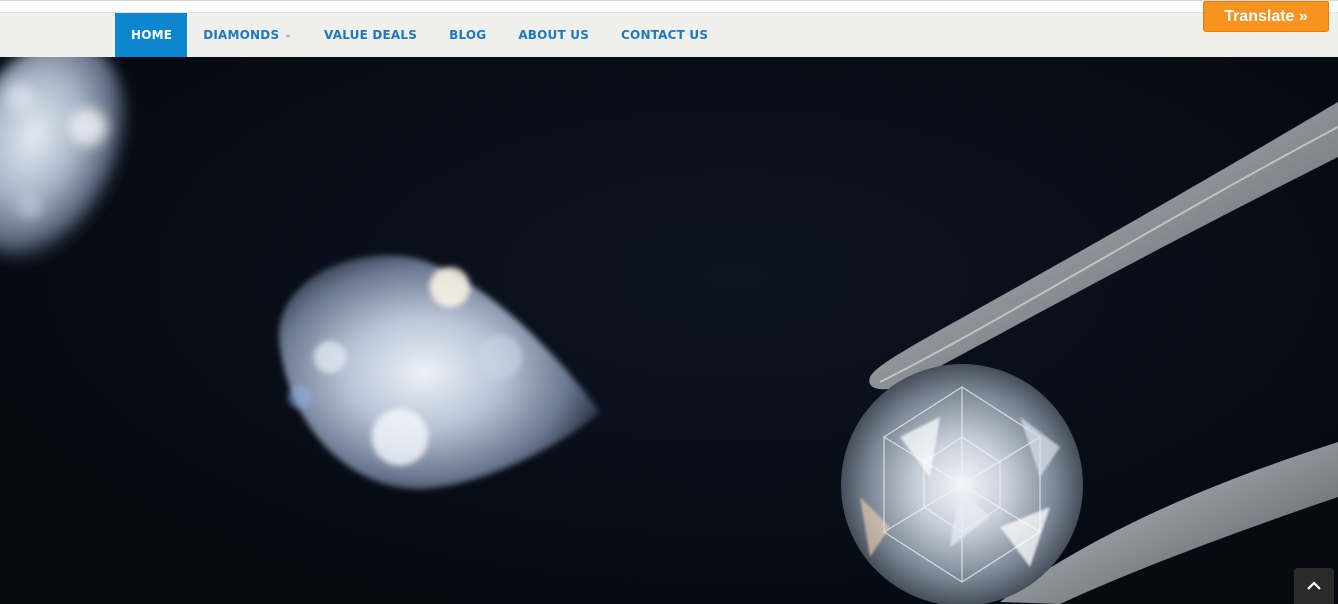 Image resolution: width=1338 pixels, height=604 pixels. I want to click on pear-diamond, so click(439, 372).